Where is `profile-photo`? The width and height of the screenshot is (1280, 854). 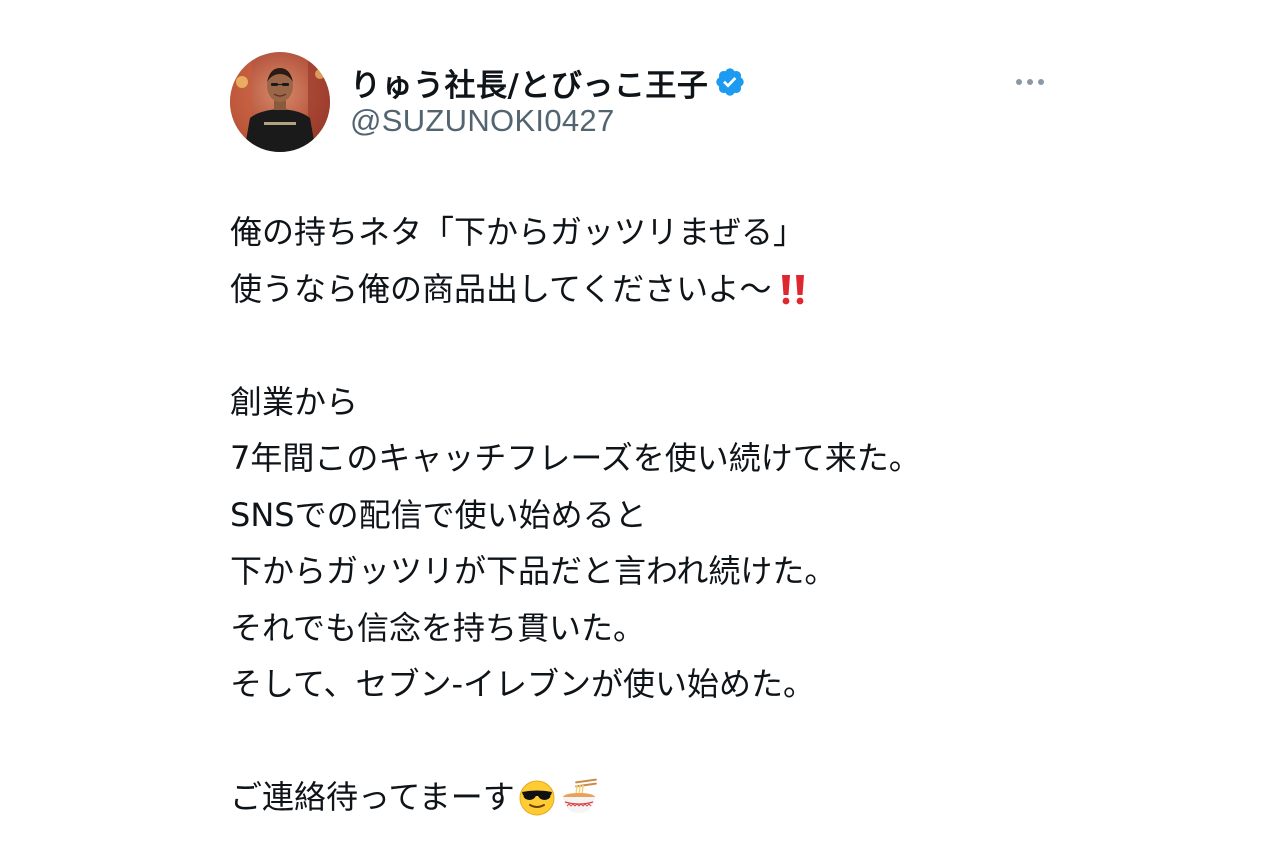
profile-photo is located at coordinates (280, 102).